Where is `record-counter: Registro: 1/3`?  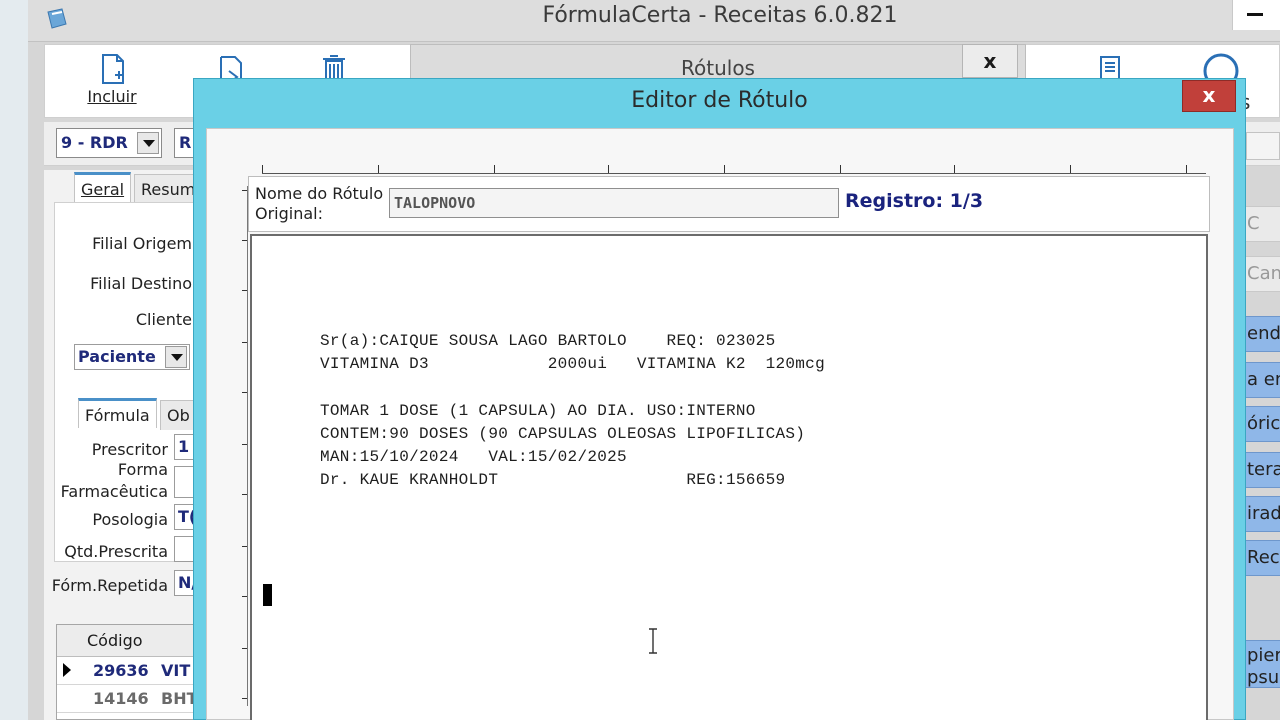 record-counter: Registro: 1/3 is located at coordinates (914, 201).